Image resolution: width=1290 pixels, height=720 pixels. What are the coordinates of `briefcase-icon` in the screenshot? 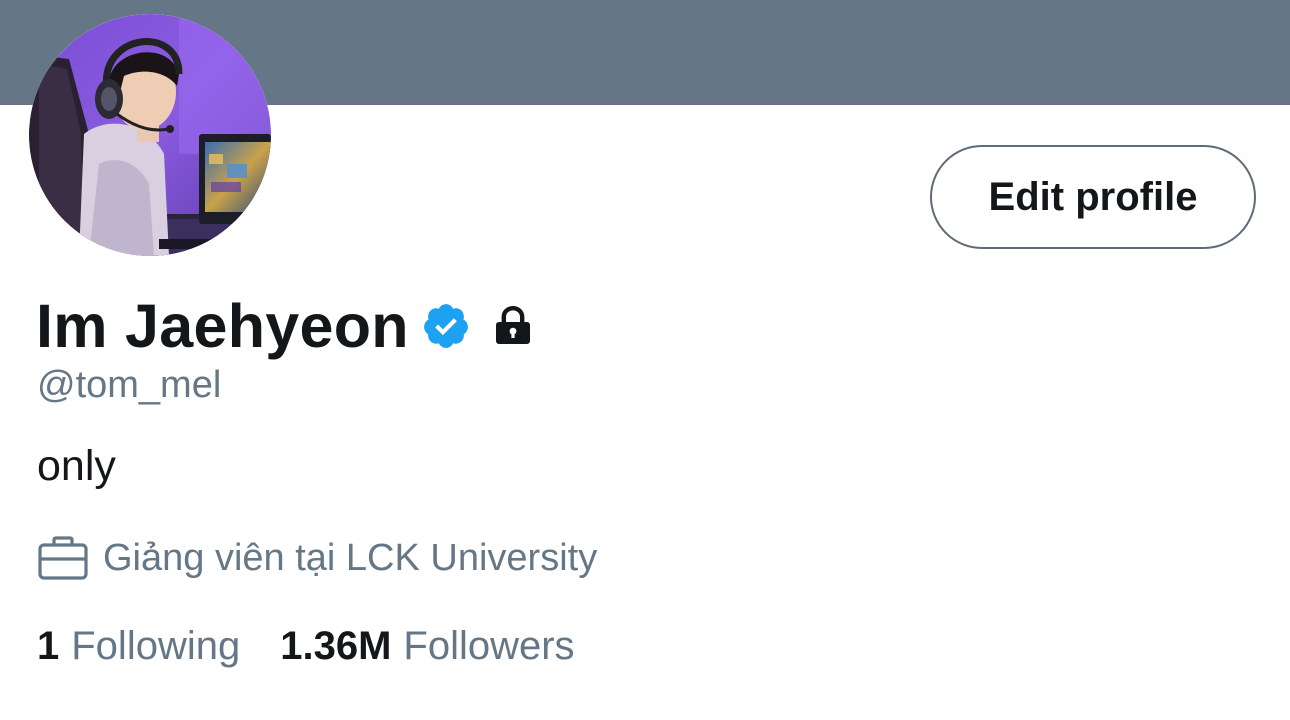 It's located at (63, 558).